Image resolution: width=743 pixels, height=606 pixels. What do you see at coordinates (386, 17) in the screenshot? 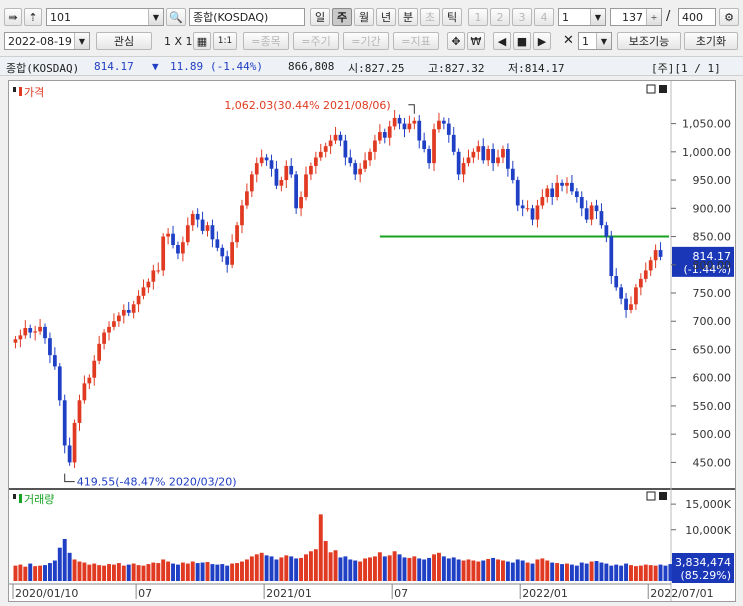
I see `period-tab-3: 년` at bounding box center [386, 17].